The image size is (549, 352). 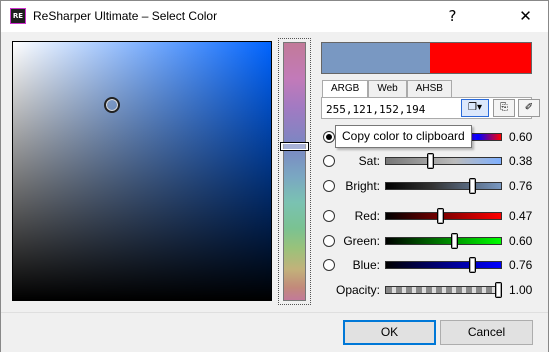 What do you see at coordinates (357, 290) in the screenshot?
I see `opacity-label: Opacity:` at bounding box center [357, 290].